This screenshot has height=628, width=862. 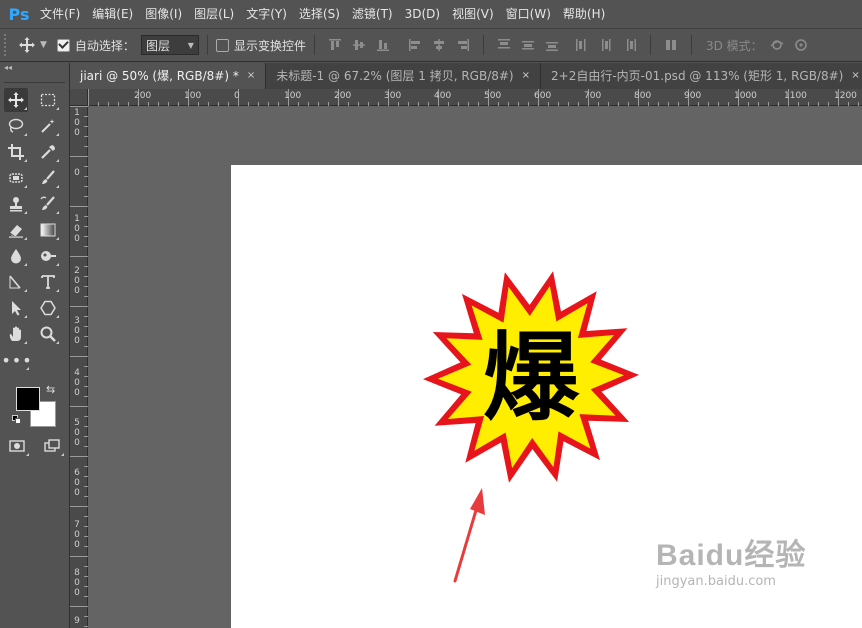 I want to click on screen-mode-tool, so click(x=52, y=446).